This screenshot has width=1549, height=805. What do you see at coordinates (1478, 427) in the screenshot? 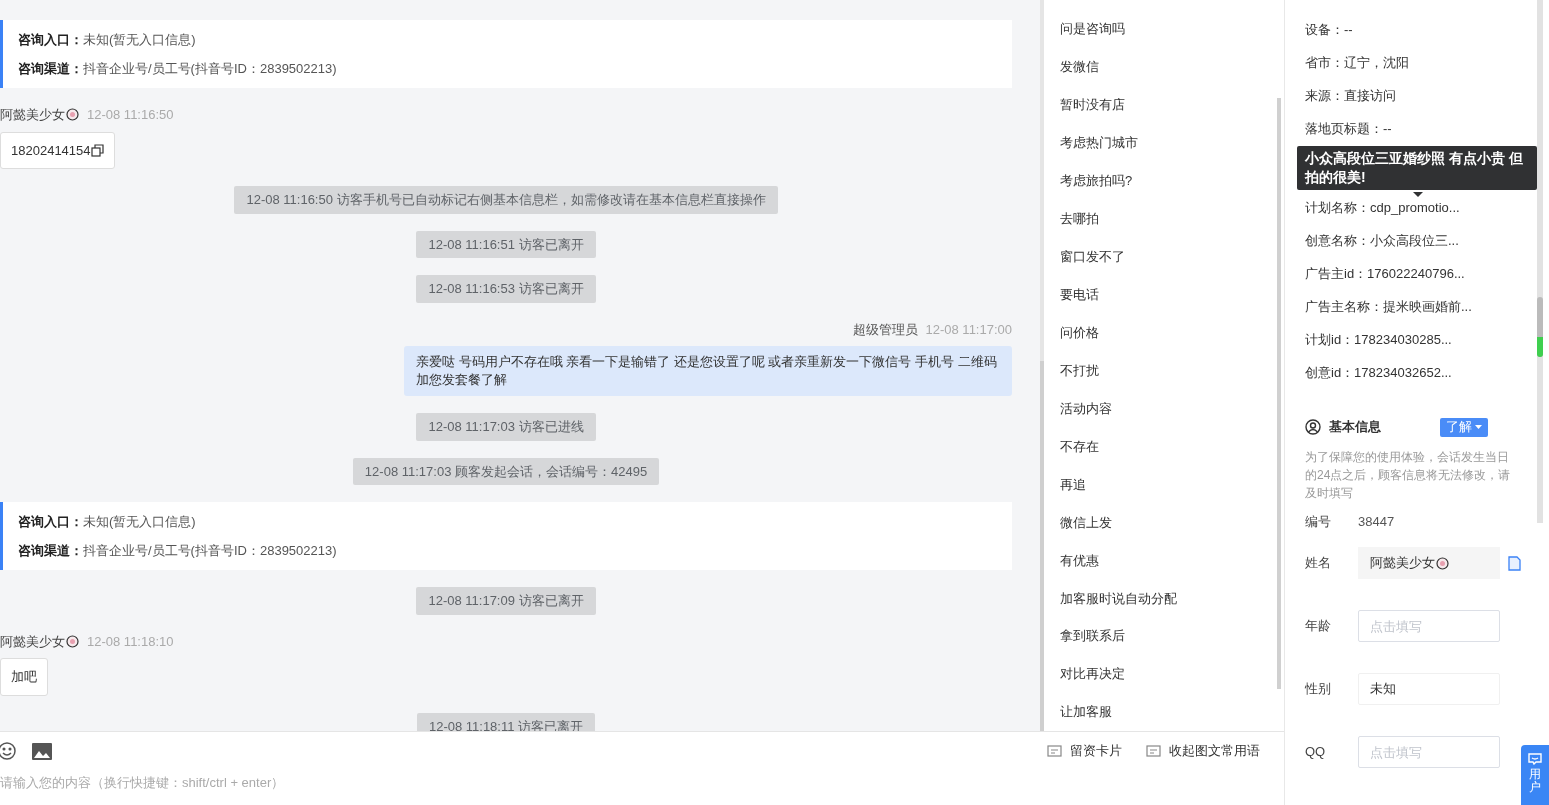
I see `caret-icon` at bounding box center [1478, 427].